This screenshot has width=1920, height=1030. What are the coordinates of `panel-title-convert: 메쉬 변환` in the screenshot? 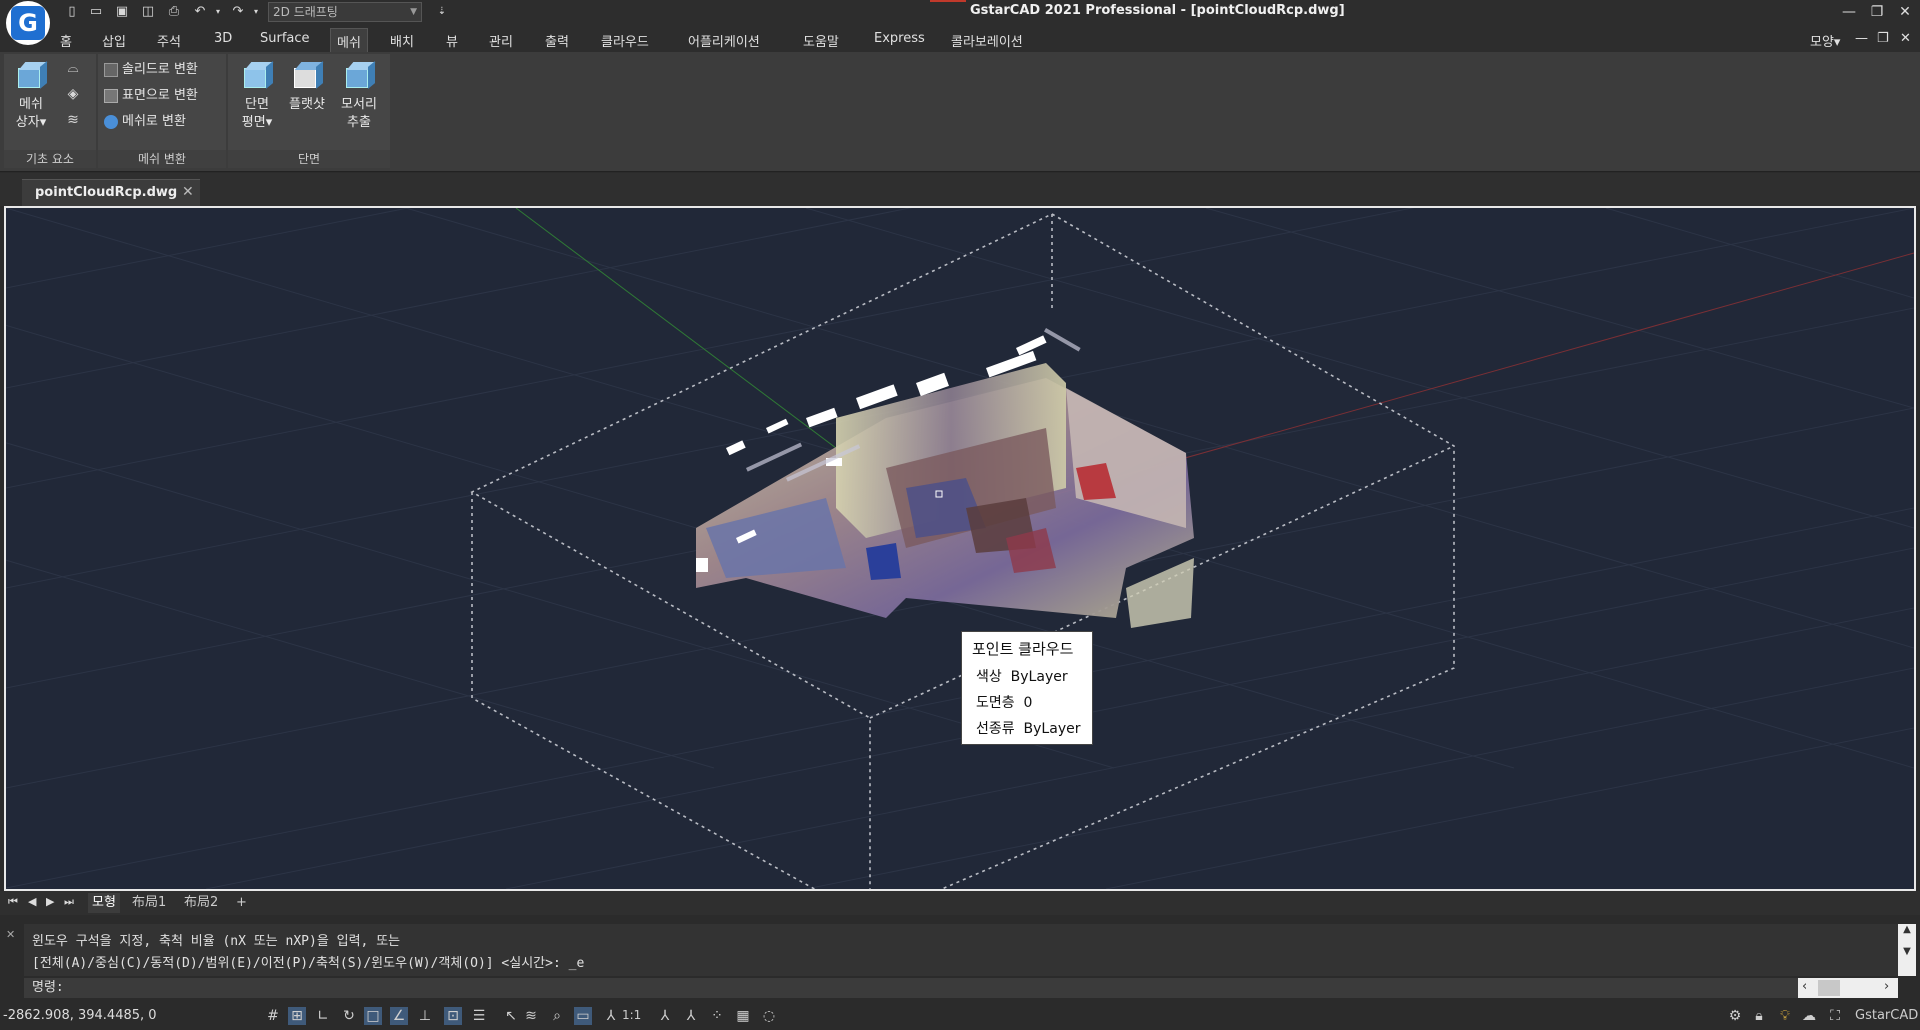 It's located at (162, 159).